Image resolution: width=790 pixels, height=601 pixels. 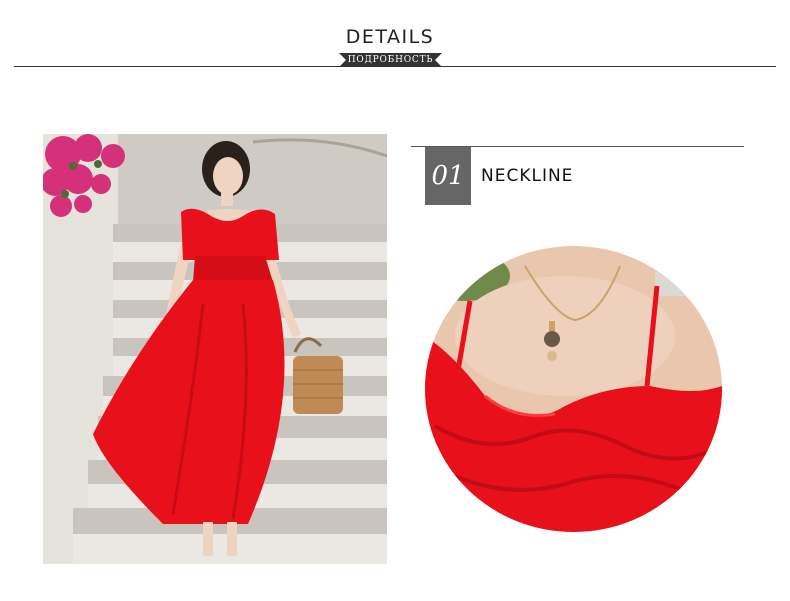 What do you see at coordinates (448, 176) in the screenshot?
I see `detail-number: 01` at bounding box center [448, 176].